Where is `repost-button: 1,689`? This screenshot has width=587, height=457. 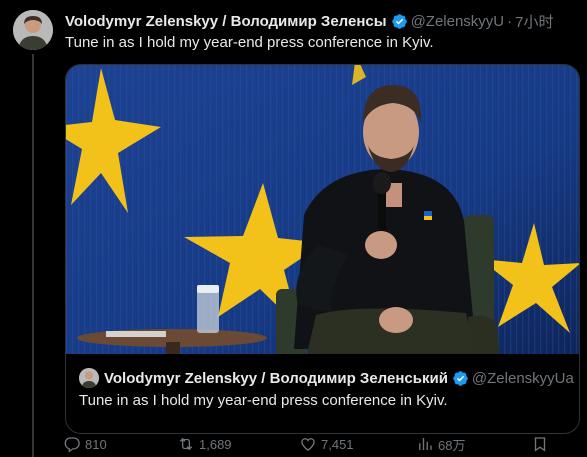
repost-button: 1,689 is located at coordinates (204, 444).